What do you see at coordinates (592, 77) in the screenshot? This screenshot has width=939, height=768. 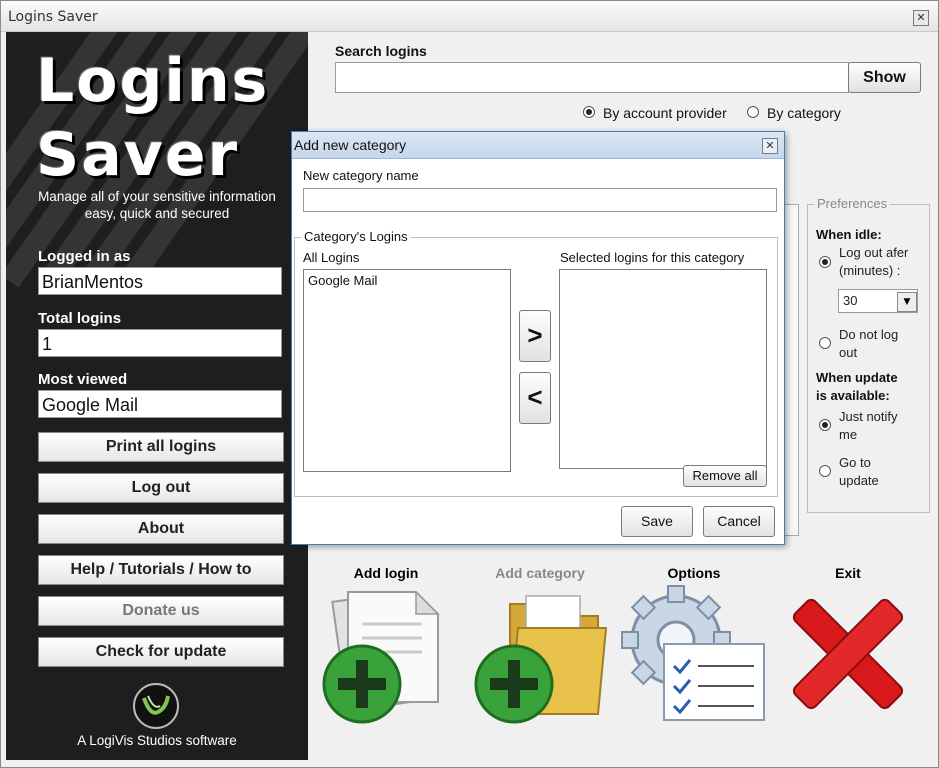 I see `search-input` at bounding box center [592, 77].